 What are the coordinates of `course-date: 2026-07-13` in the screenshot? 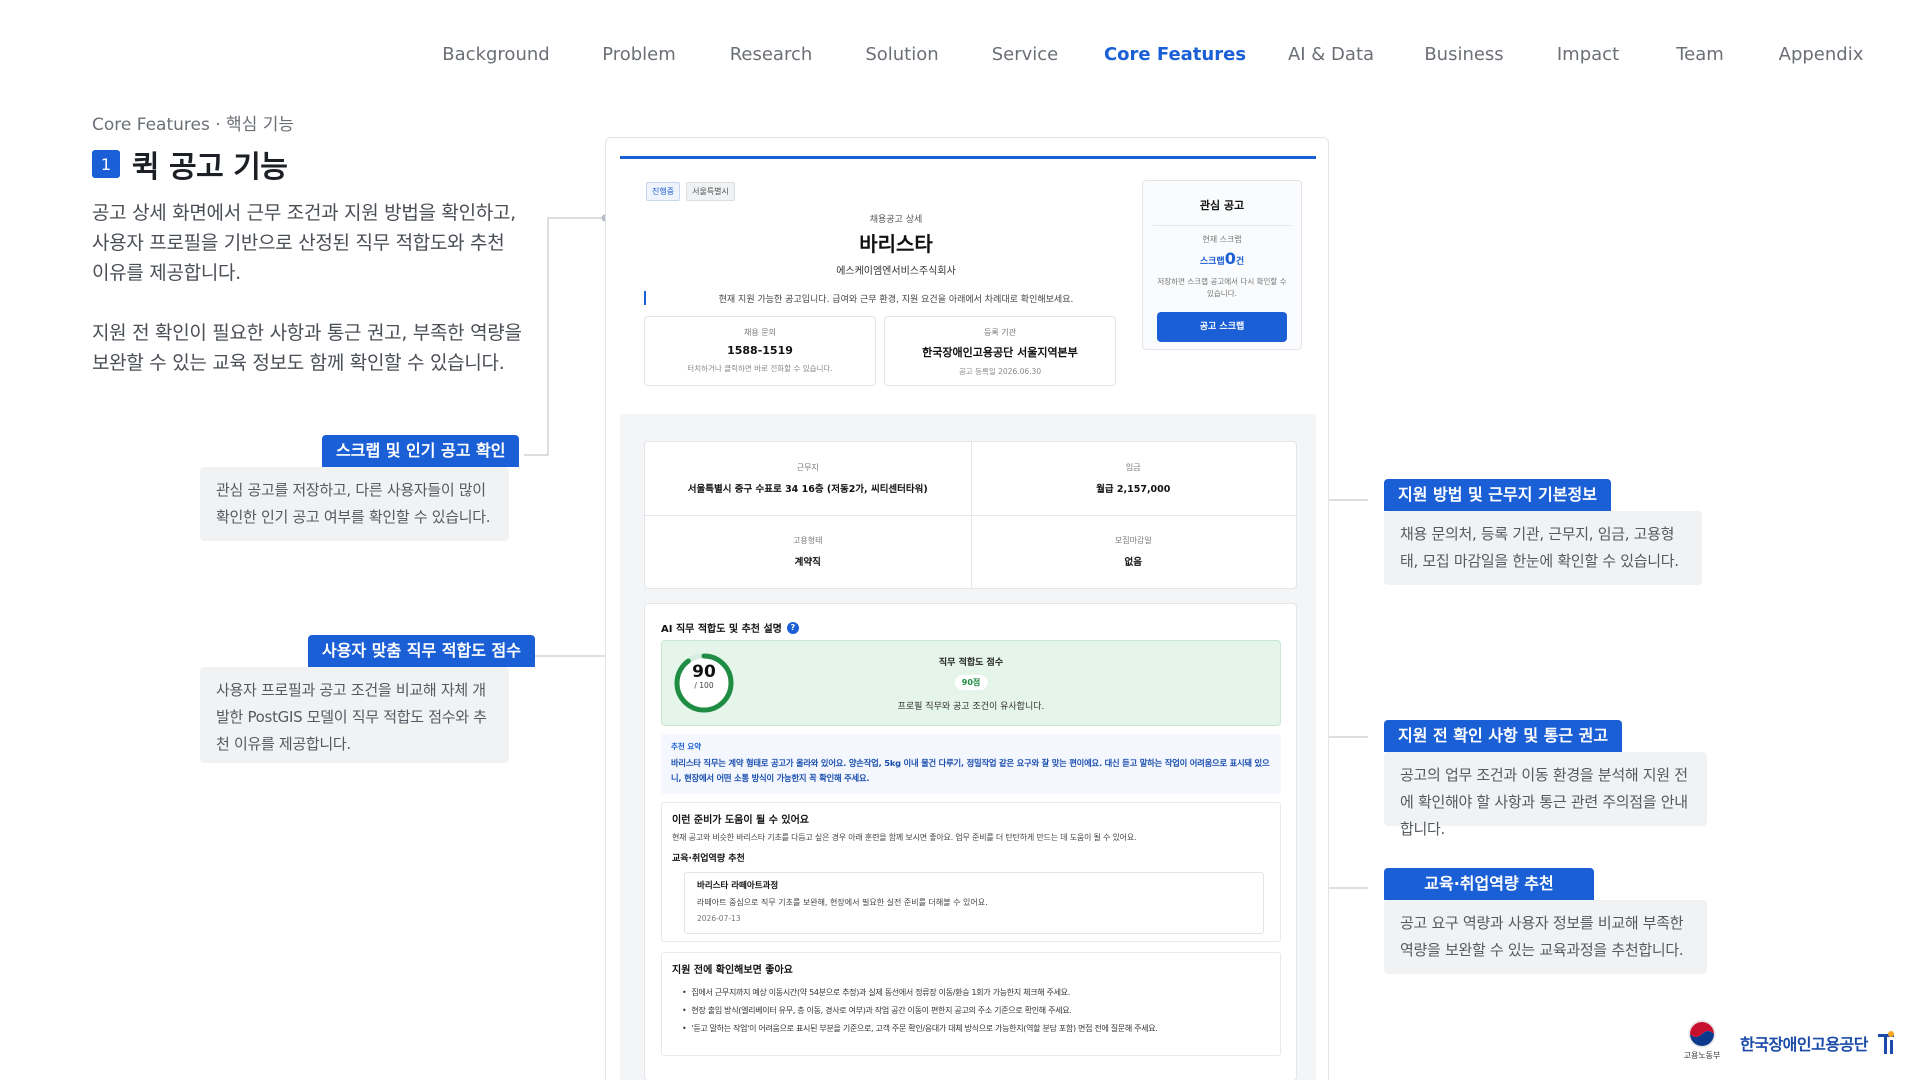 It's located at (719, 918).